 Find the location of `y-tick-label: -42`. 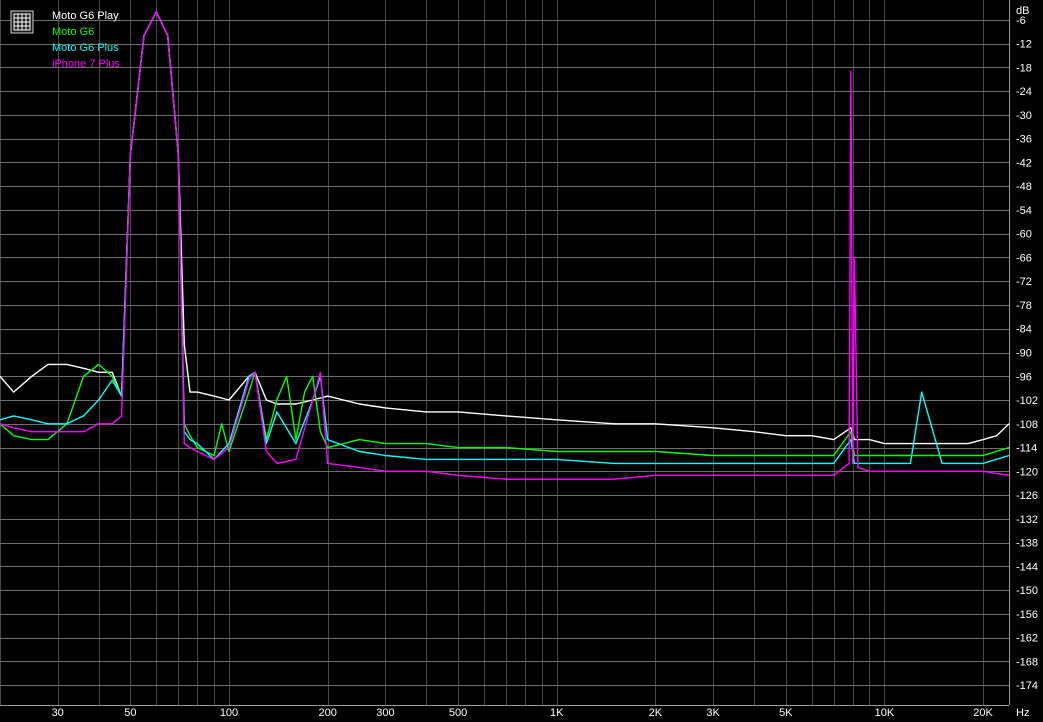

y-tick-label: -42 is located at coordinates (1024, 163).